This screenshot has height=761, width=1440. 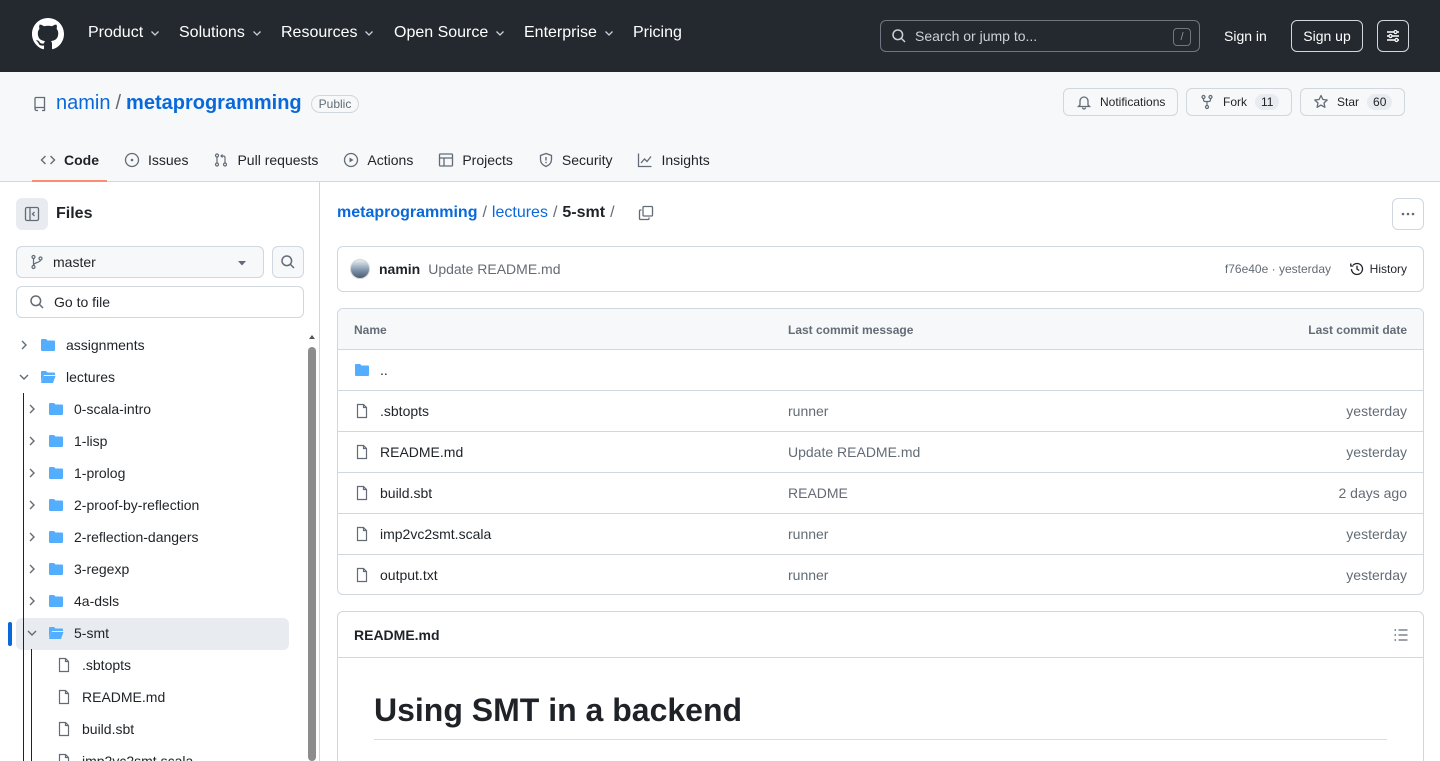 I want to click on tab-actions: Actions, so click(x=378, y=160).